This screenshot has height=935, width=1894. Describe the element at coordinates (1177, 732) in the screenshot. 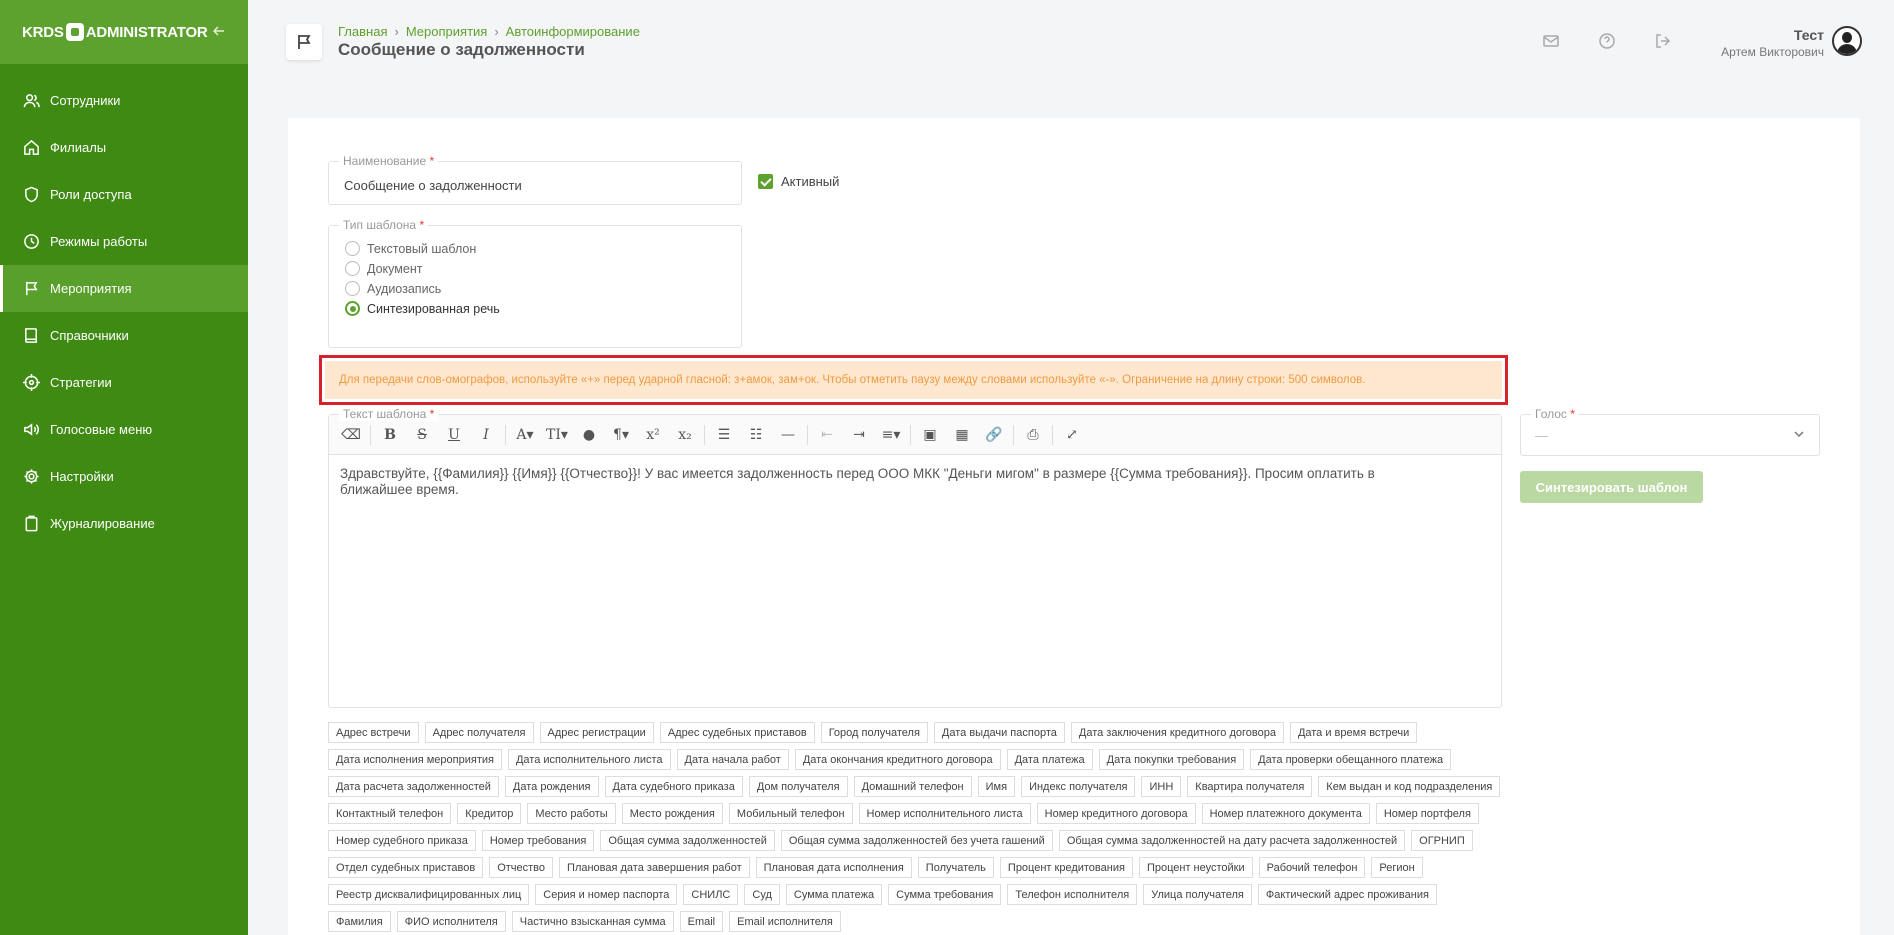

I see `variable-tag: Дата заключения кредитного договора` at that location.